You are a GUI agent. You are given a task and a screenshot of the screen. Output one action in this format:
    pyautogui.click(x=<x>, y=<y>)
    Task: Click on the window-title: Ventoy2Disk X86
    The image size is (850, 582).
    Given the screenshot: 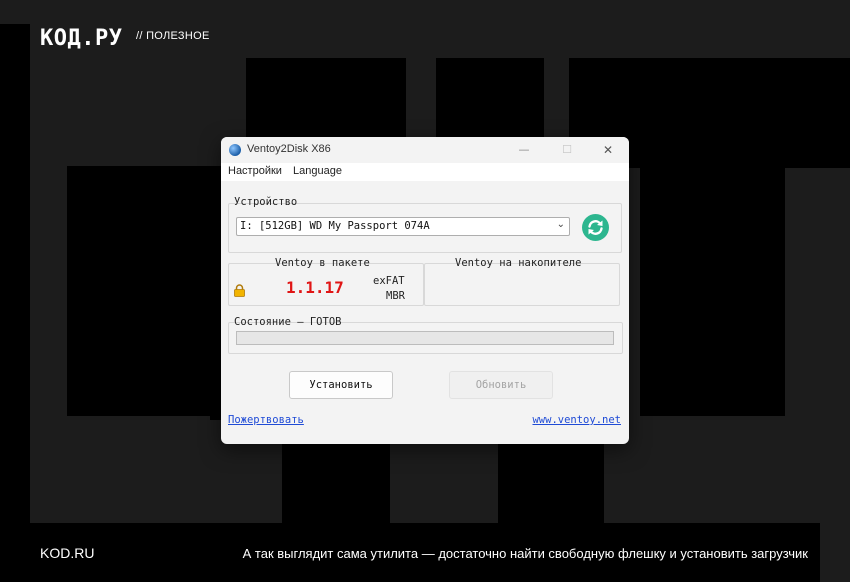 What is the action you would take?
    pyautogui.click(x=289, y=149)
    